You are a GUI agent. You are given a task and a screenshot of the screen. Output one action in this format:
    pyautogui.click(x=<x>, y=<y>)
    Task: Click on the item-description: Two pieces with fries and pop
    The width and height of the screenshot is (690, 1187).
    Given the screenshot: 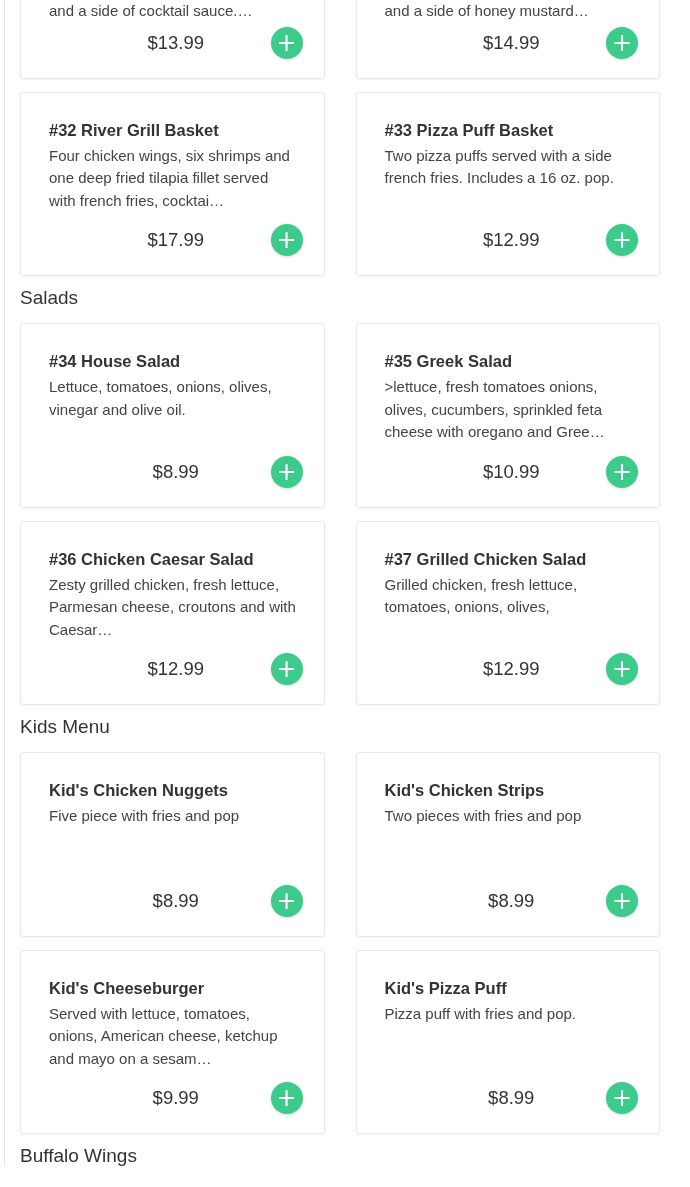 What is the action you would take?
    pyautogui.click(x=483, y=816)
    